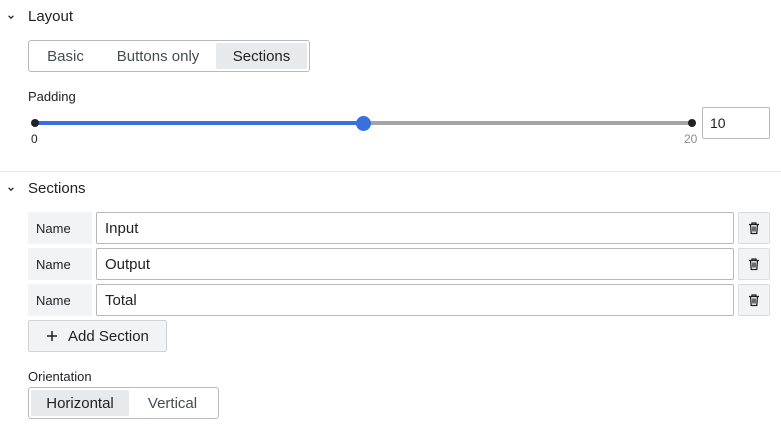 The height and width of the screenshot is (433, 781). Describe the element at coordinates (415, 300) in the screenshot. I see `section-name-input: Total` at that location.